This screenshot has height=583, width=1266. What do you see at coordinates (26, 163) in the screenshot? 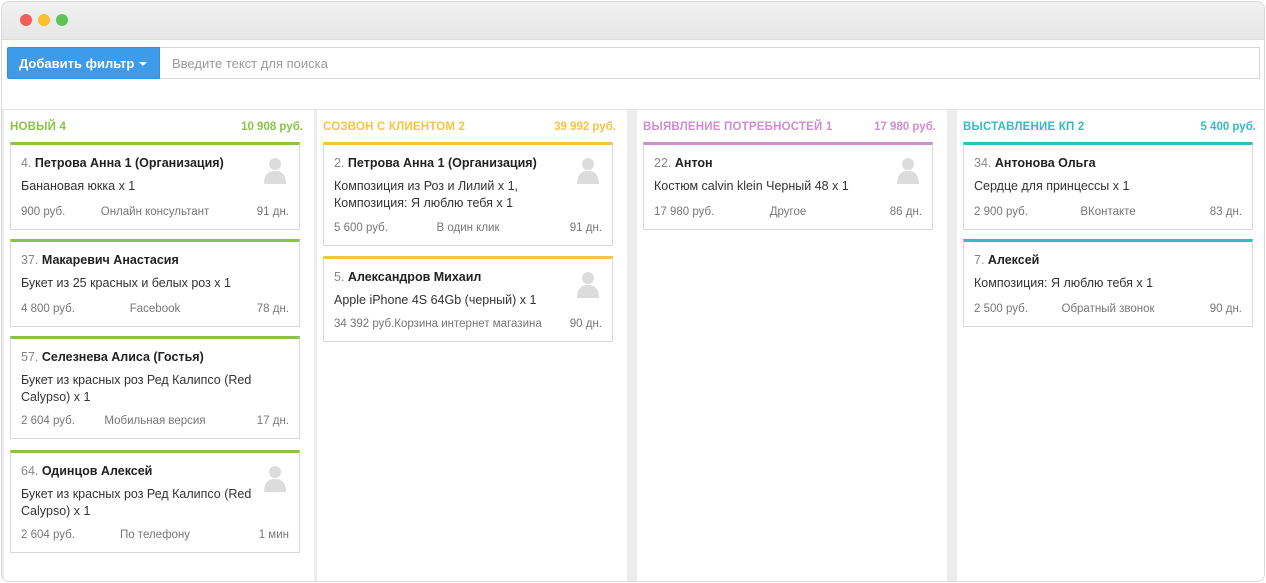
I see `card-id: 4.` at bounding box center [26, 163].